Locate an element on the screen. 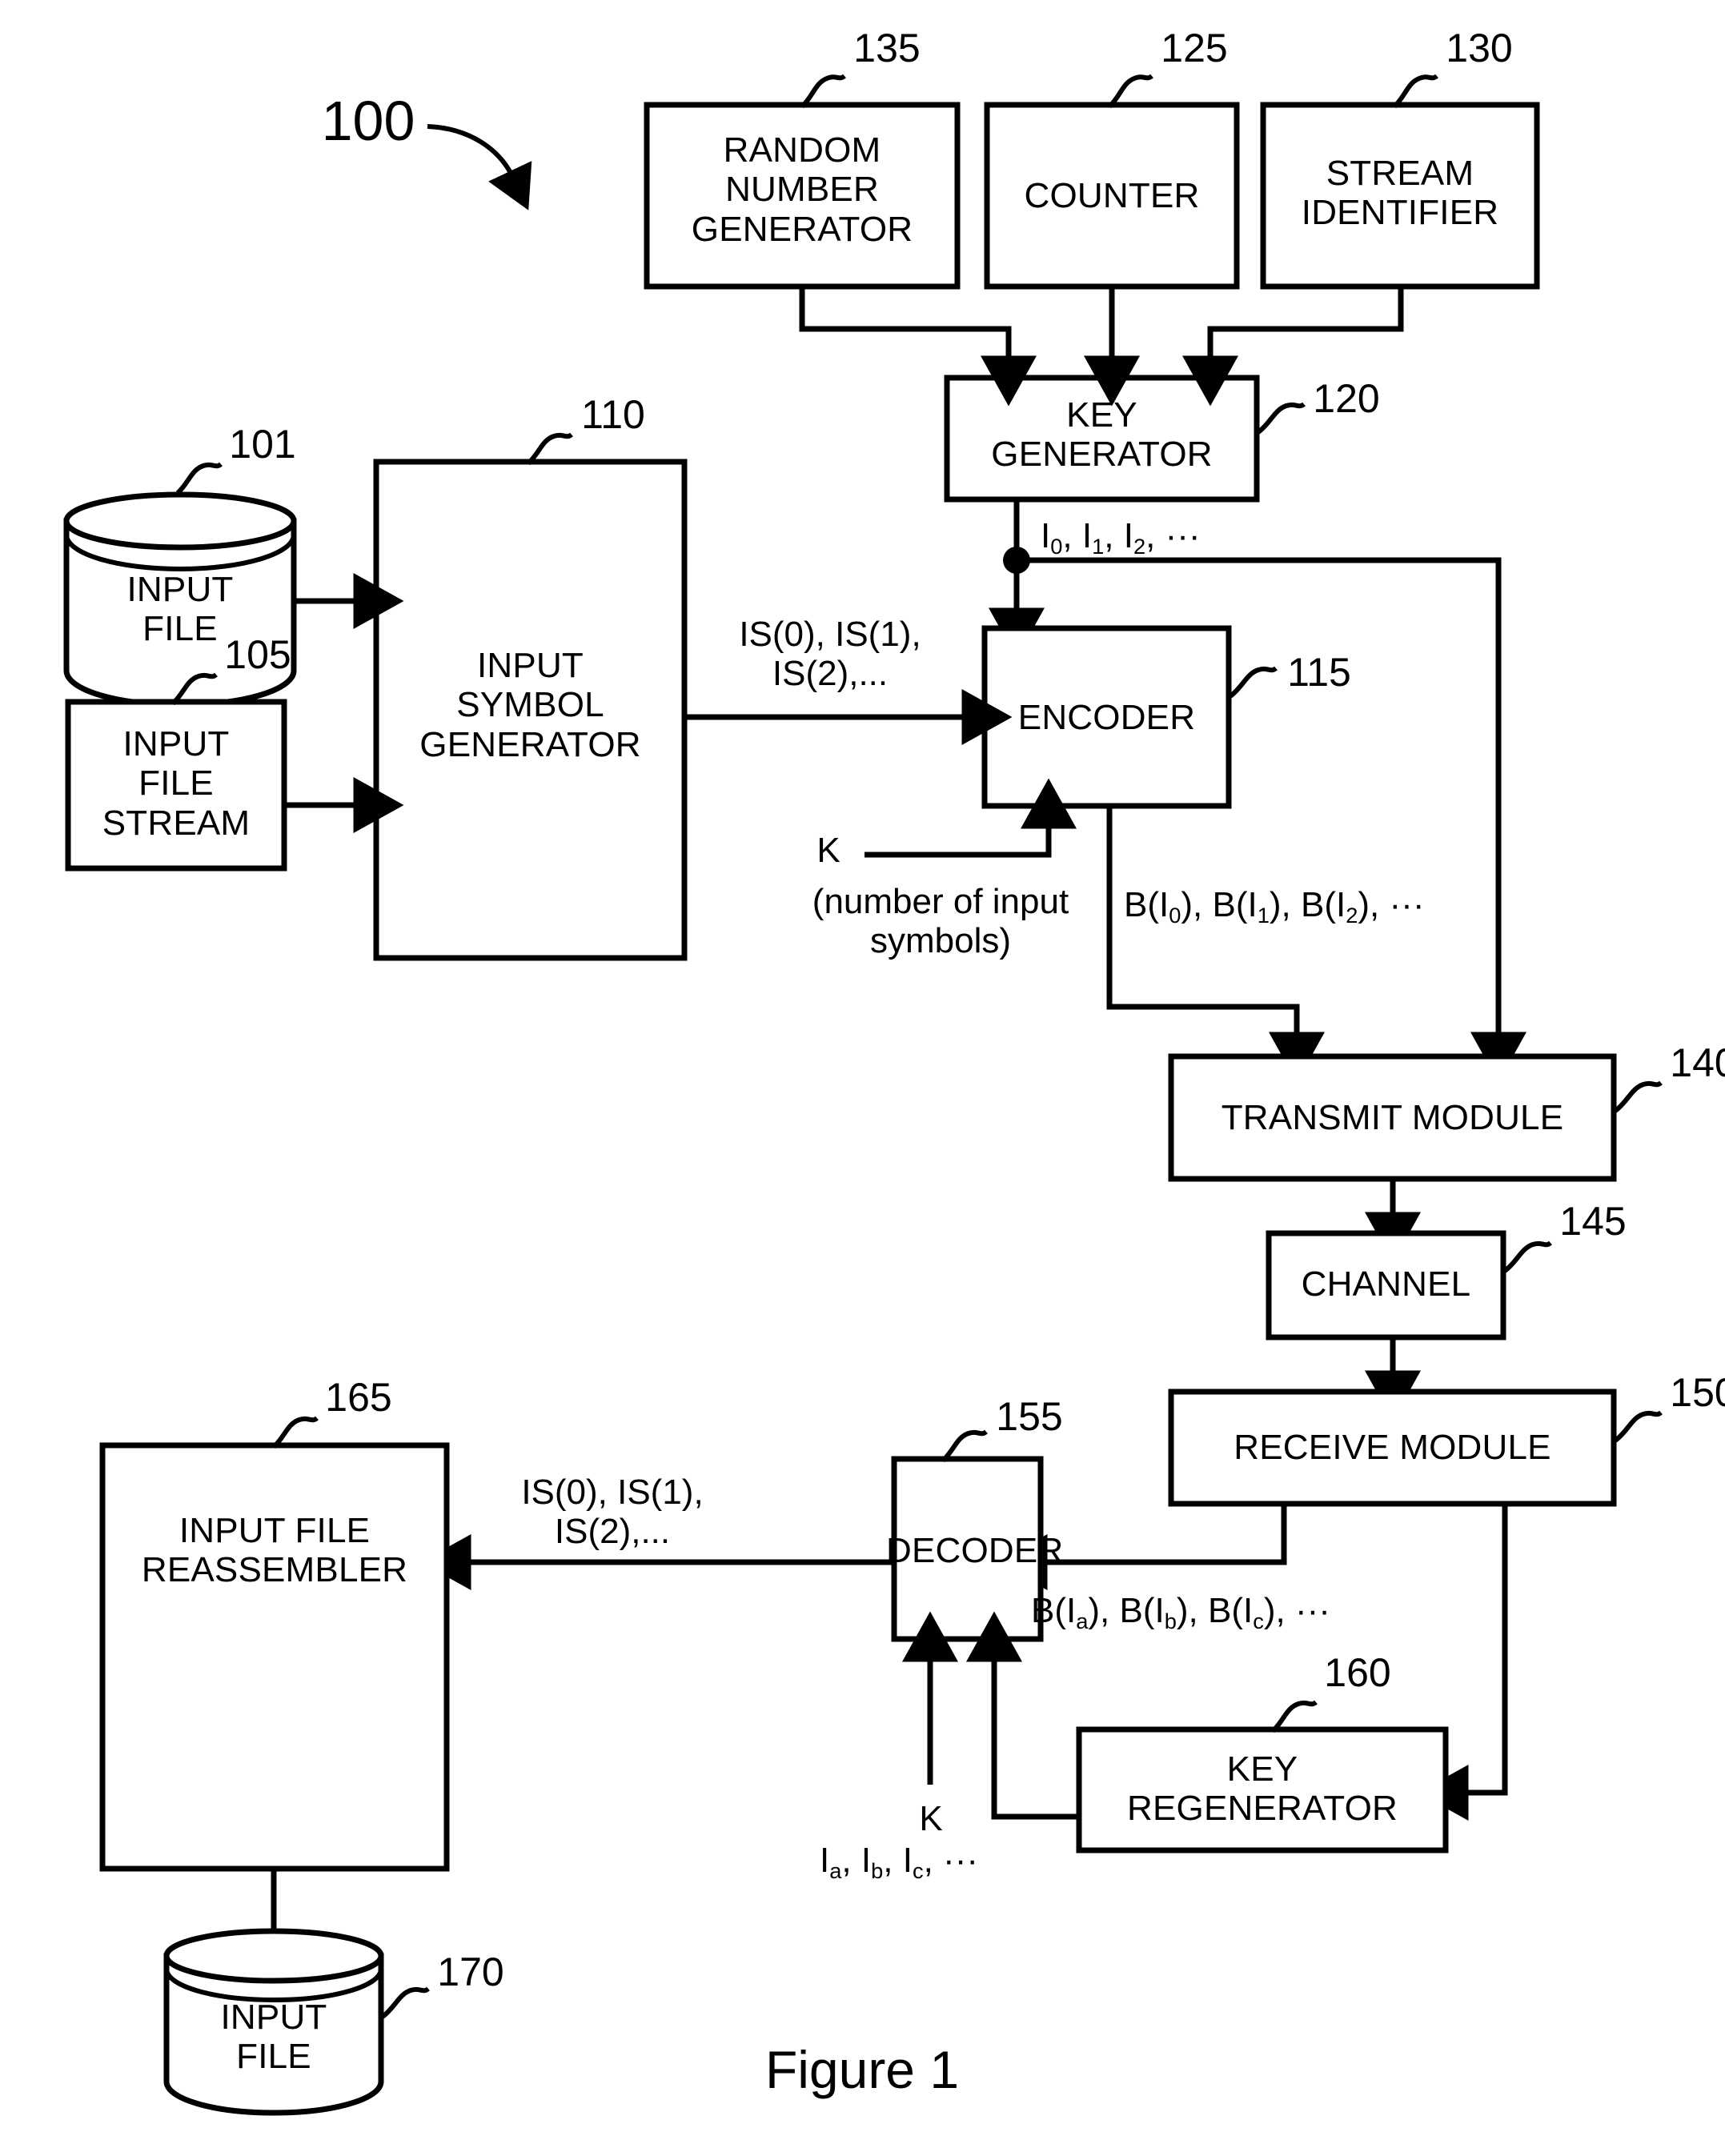  block-input-file-reassembler is located at coordinates (275, 1657).